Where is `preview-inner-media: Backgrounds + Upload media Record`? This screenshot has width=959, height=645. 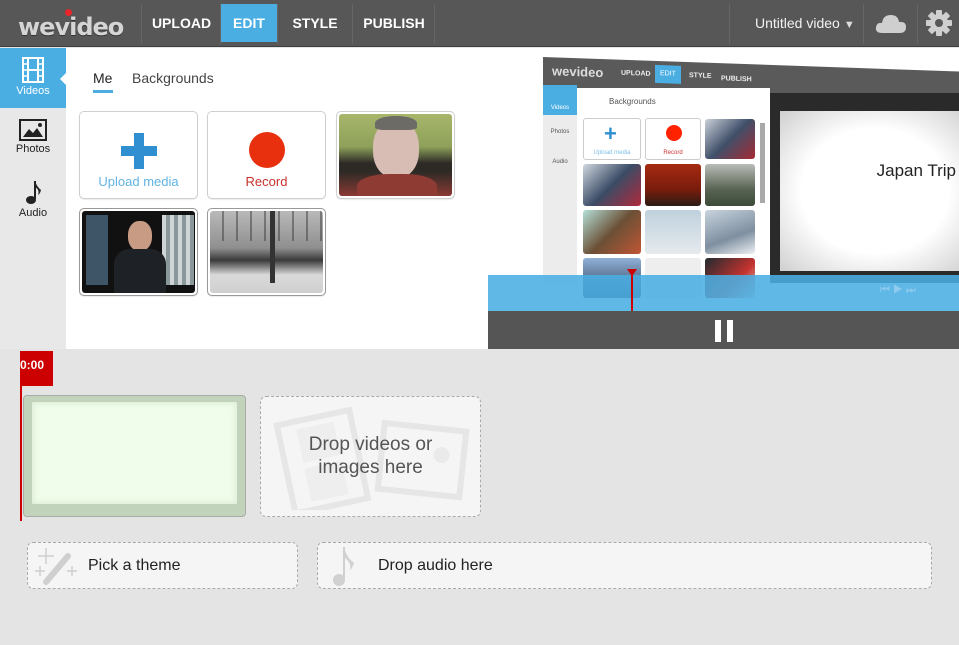
preview-inner-media: Backgrounds + Upload media Record is located at coordinates (673, 193).